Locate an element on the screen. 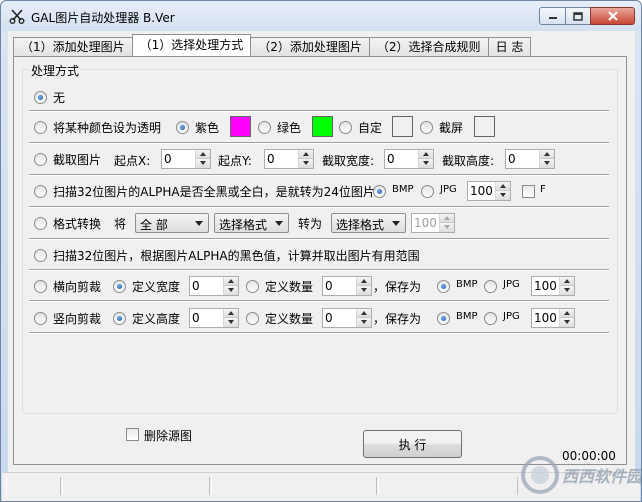 Image resolution: width=642 pixels, height=502 pixels. radio-vcut is located at coordinates (40, 318).